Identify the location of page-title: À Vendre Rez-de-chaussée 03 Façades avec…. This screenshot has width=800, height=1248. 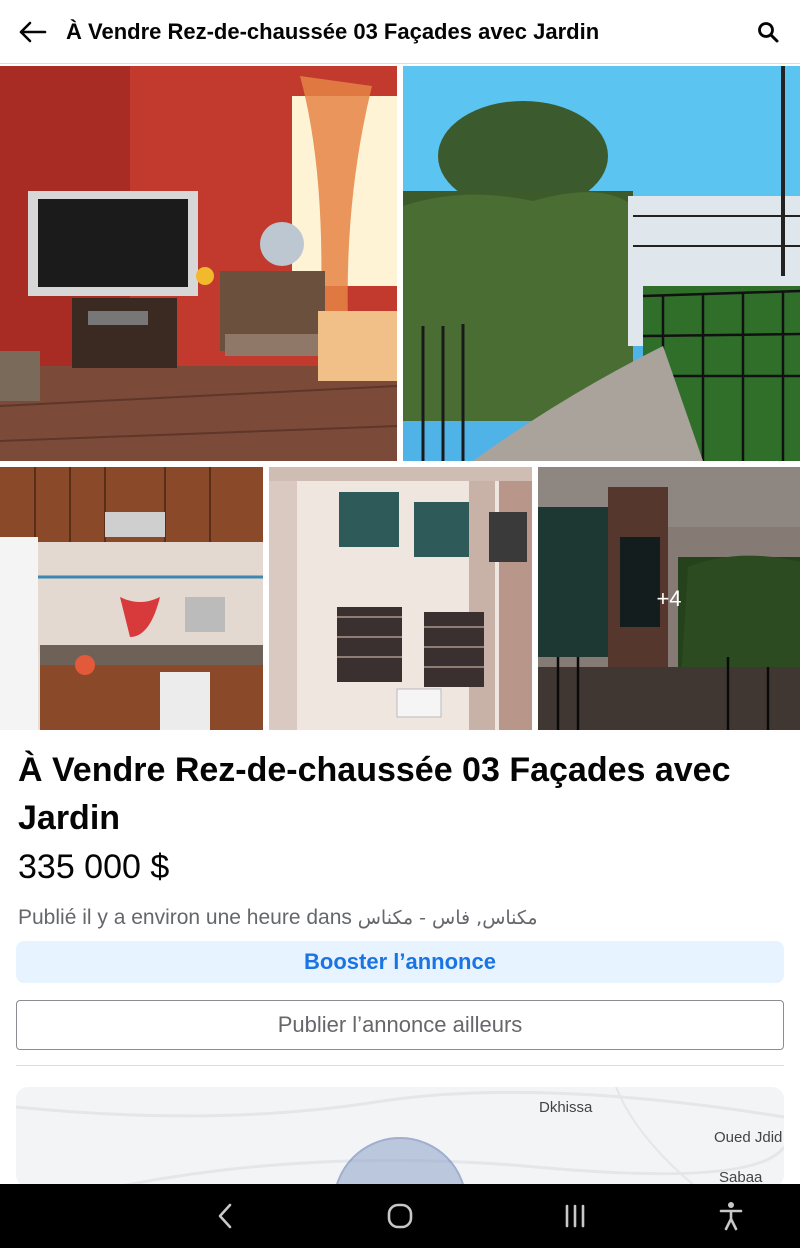
(333, 31).